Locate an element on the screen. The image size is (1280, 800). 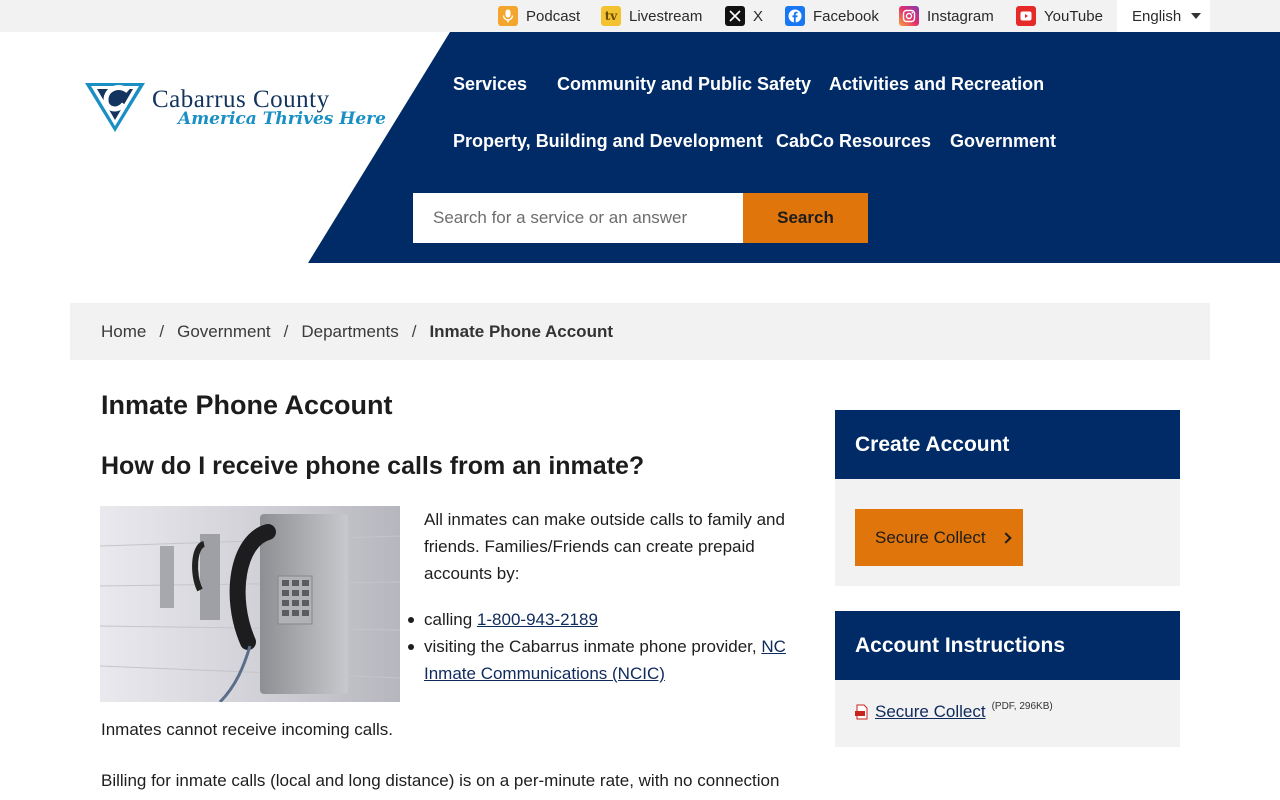
county-logo: Cabarrus County America Thrives Here is located at coordinates (235, 108).